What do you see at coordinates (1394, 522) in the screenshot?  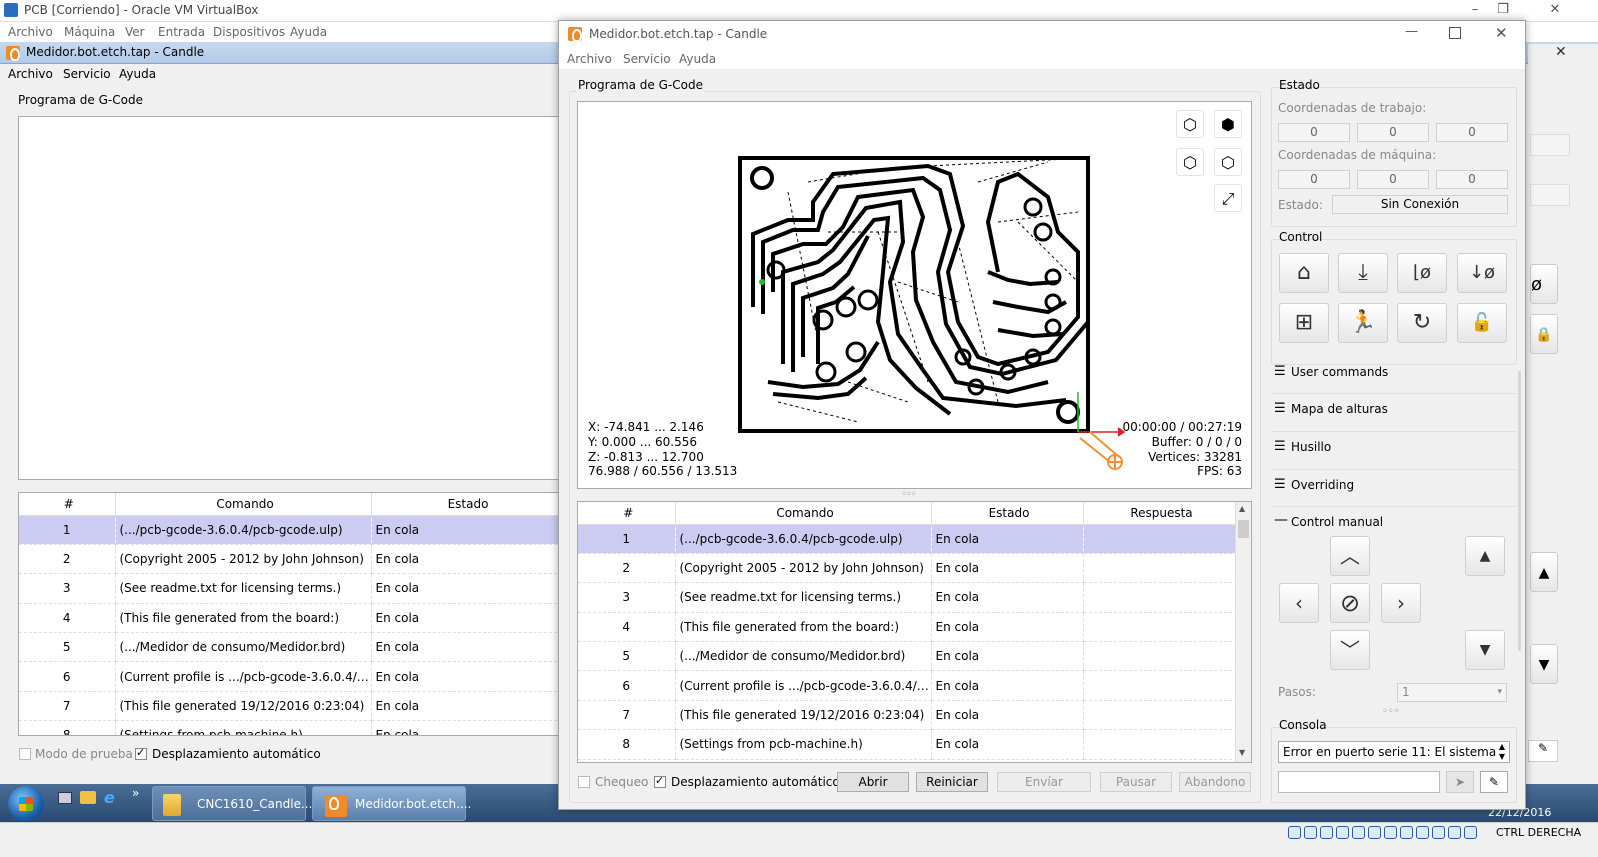 I see `section-manual-control: — Control manual` at bounding box center [1394, 522].